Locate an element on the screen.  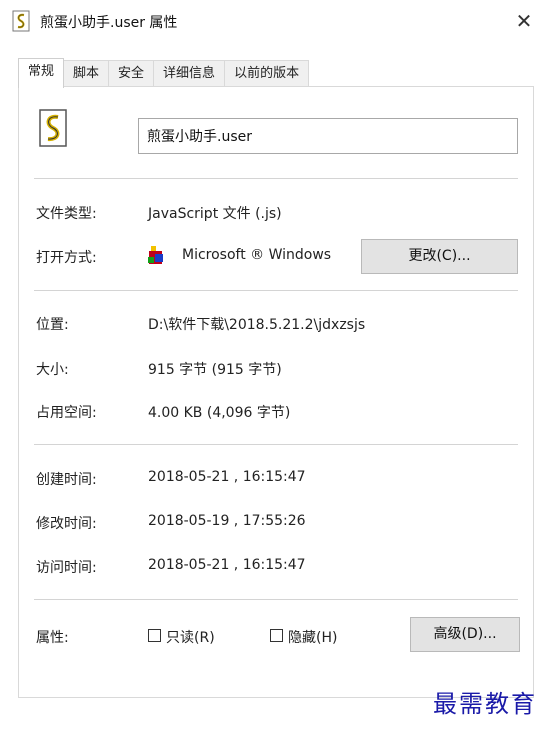
file-name-input is located at coordinates (328, 136).